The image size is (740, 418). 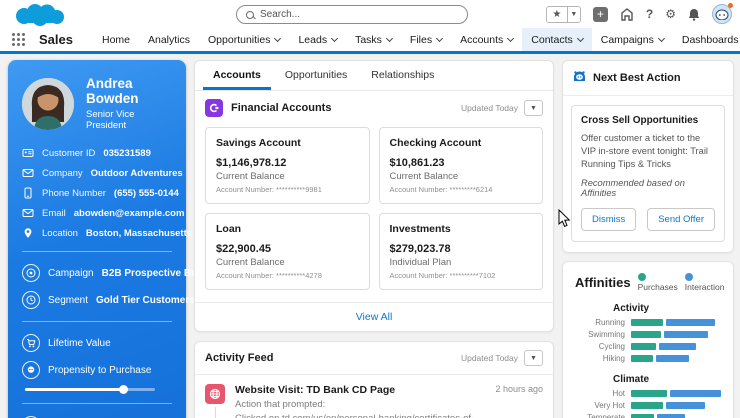 I want to click on tab-relationships: Relationships, so click(x=402, y=75).